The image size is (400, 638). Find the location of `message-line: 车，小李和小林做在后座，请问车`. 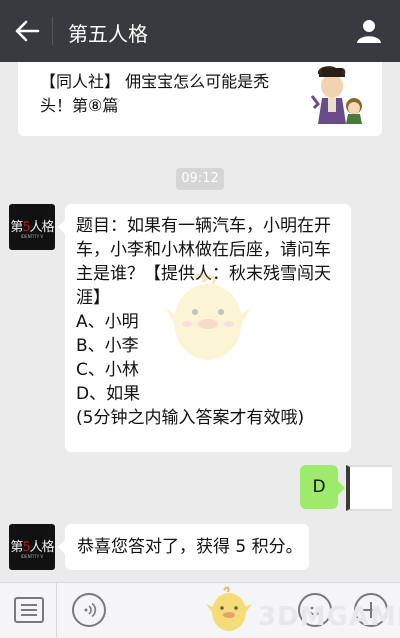

message-line: 车，小李和小林做在后座，请问车 is located at coordinates (203, 250).